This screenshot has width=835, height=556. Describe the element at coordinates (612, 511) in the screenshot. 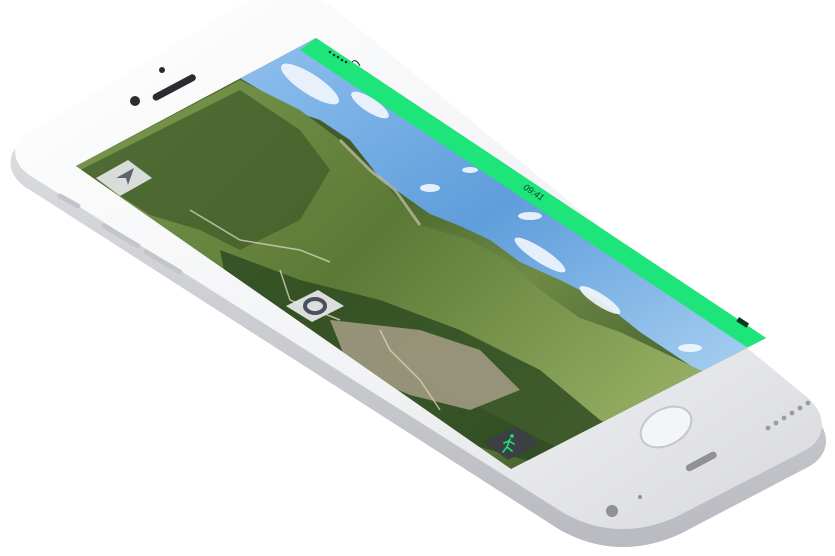

I see `headphone-jack` at that location.